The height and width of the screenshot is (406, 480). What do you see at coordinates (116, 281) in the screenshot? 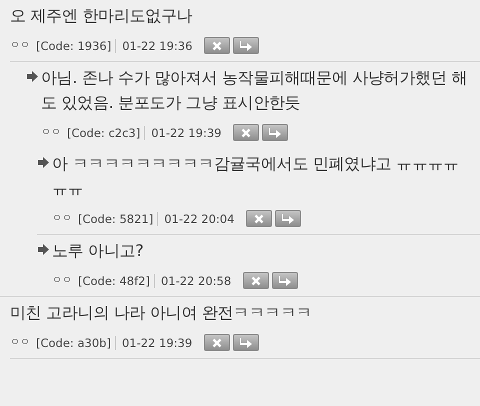
I see `user-code: [Code: 48f2]` at bounding box center [116, 281].